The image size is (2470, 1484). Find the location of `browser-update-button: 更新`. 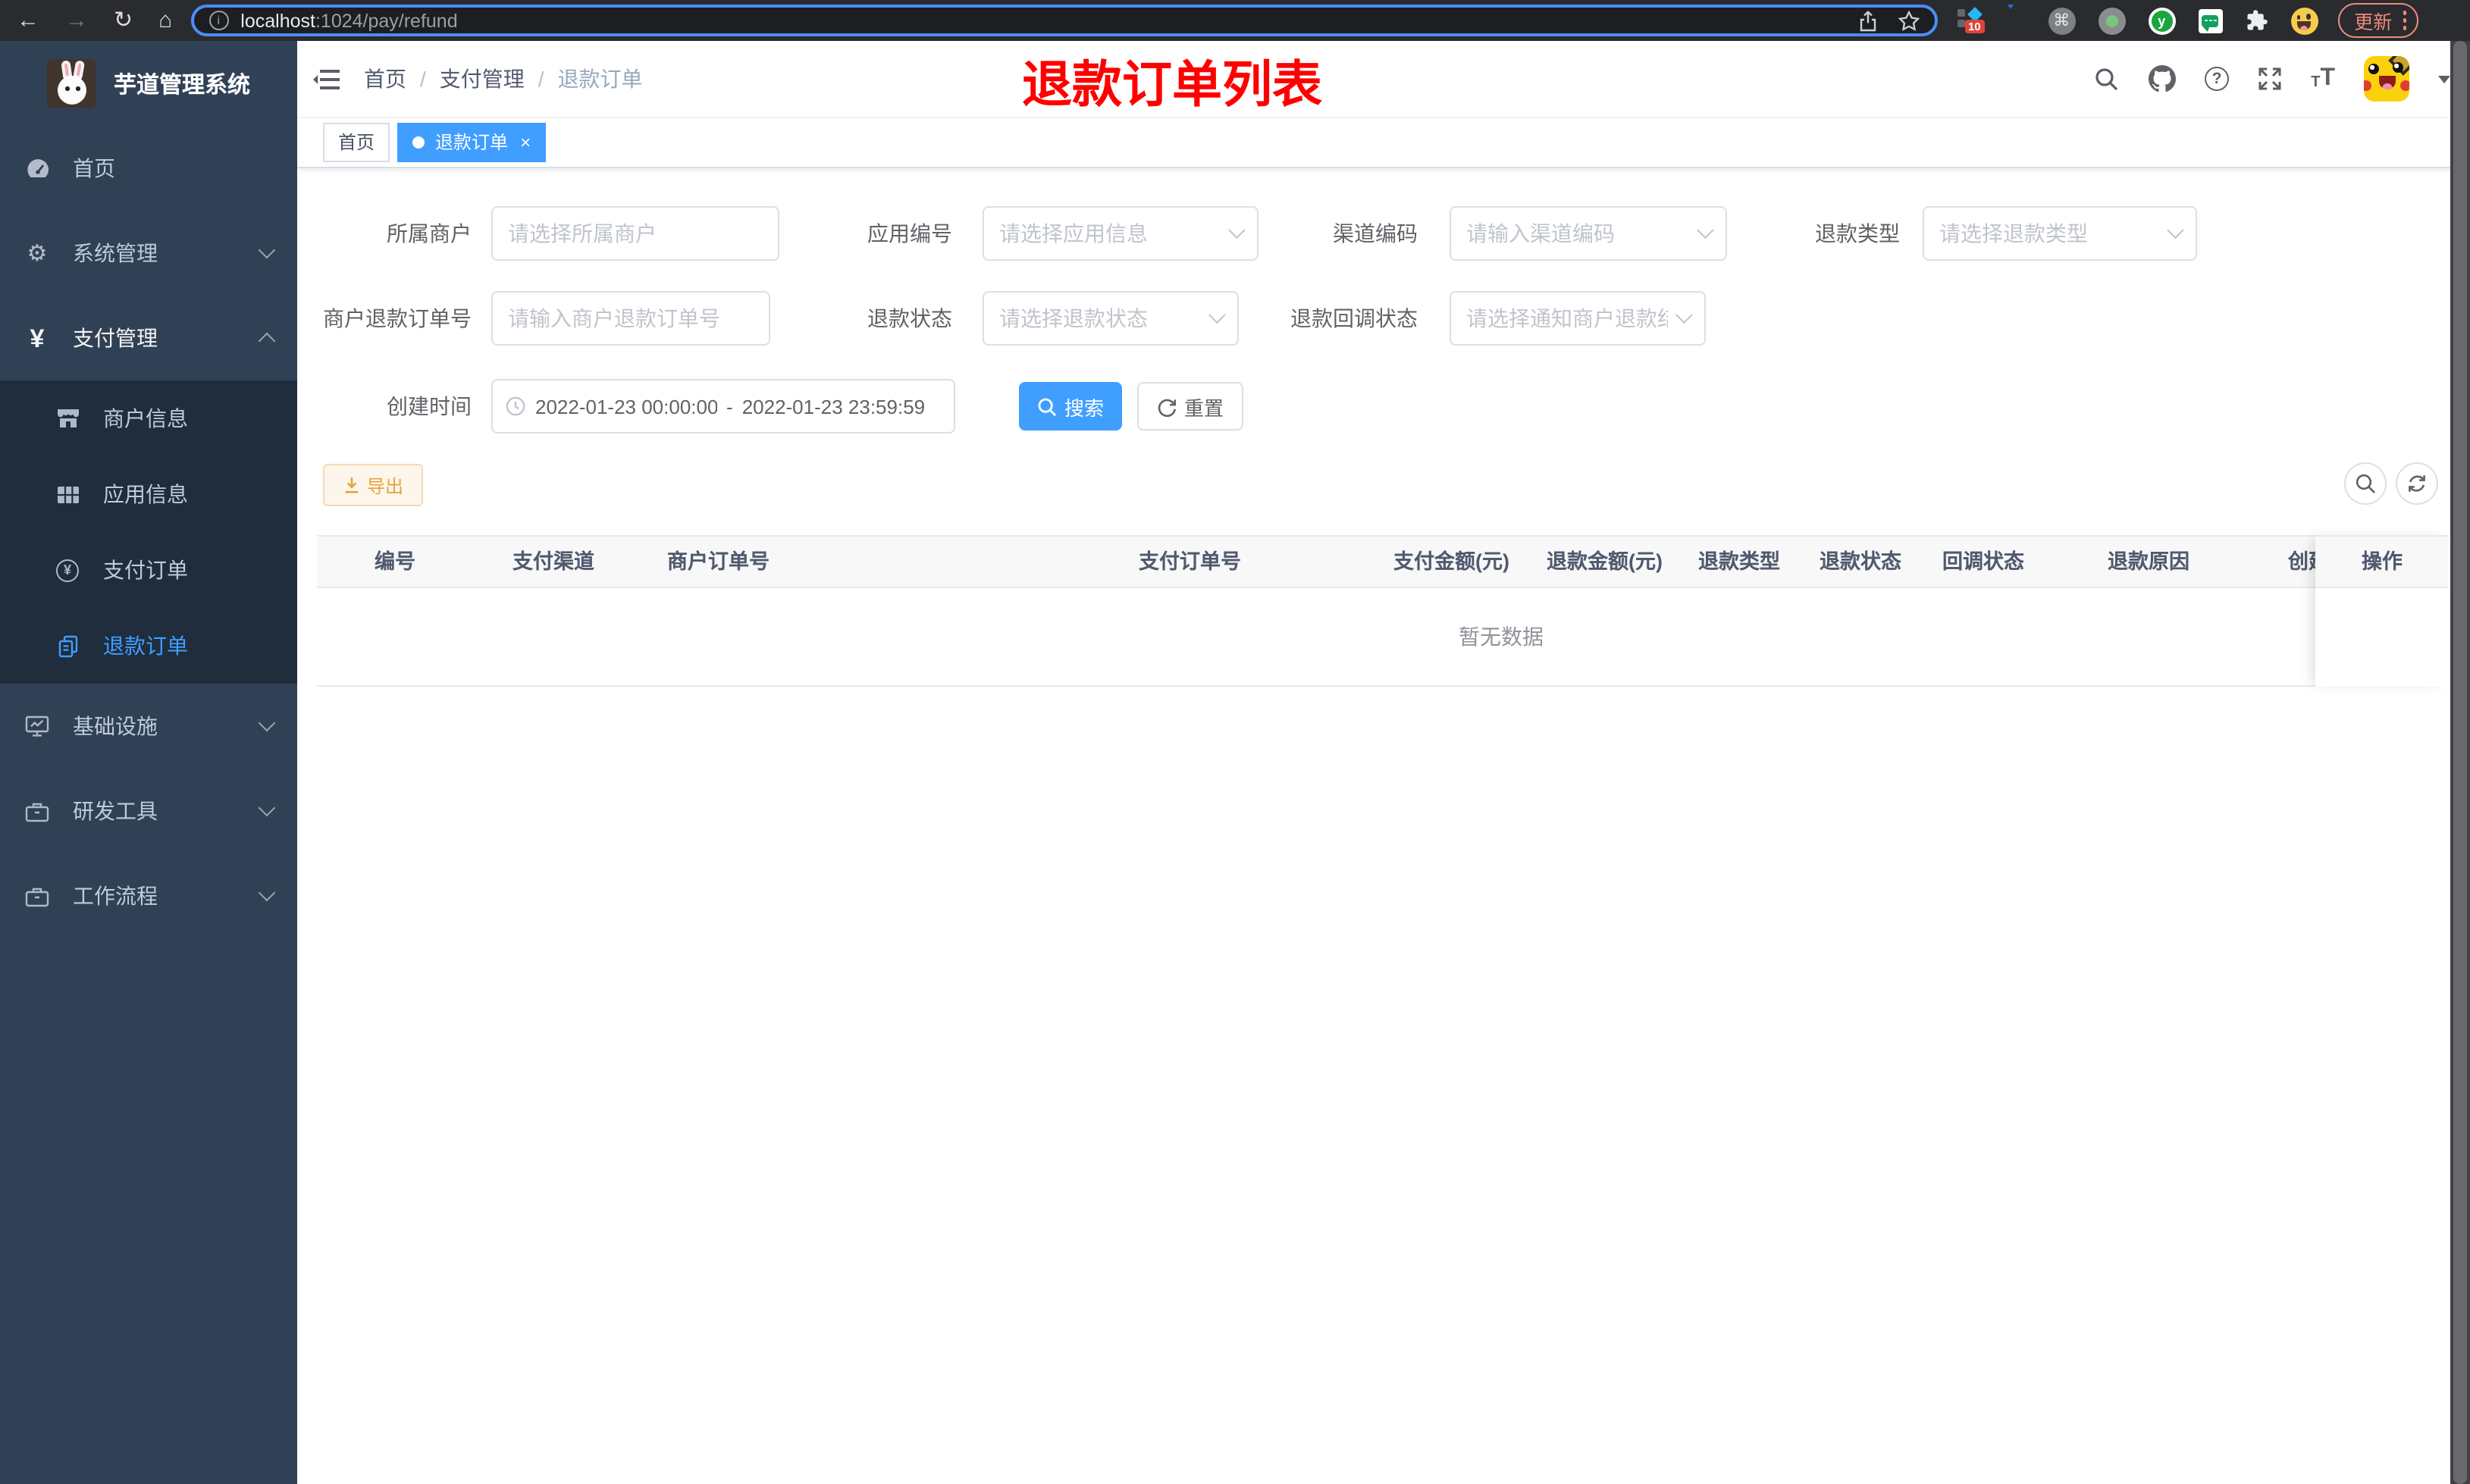

browser-update-button: 更新 is located at coordinates (2378, 20).